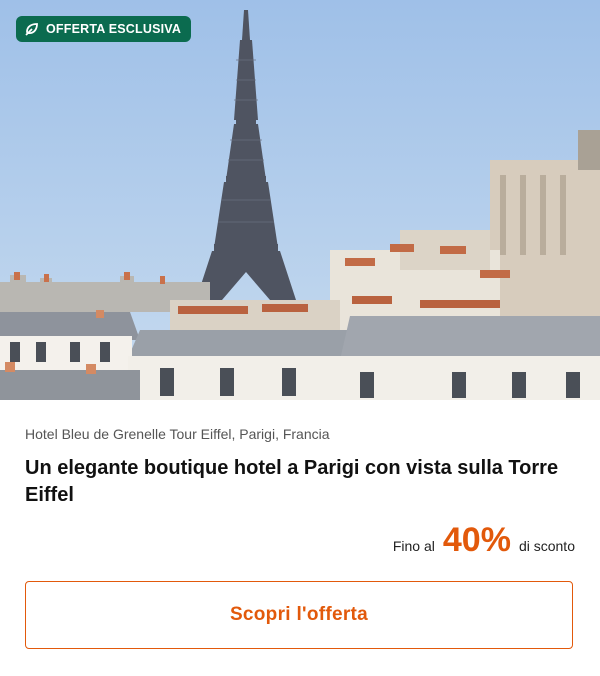  I want to click on sparkle-leaf-icon, so click(32, 29).